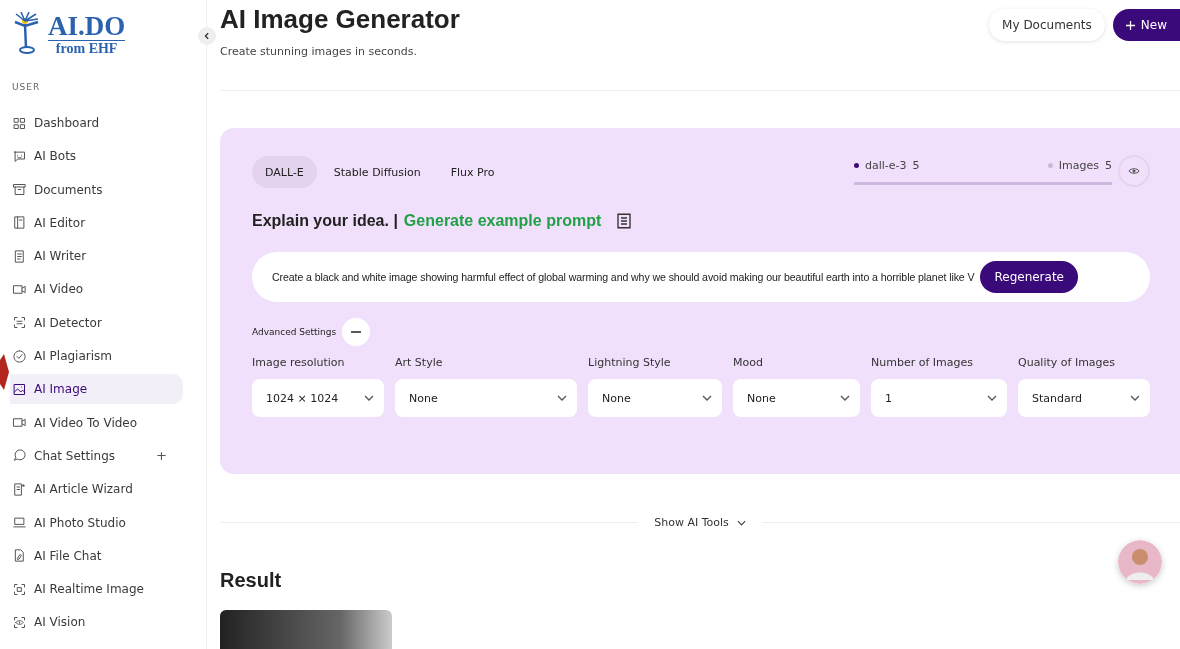 The height and width of the screenshot is (649, 1180). Describe the element at coordinates (1067, 362) in the screenshot. I see `setting-label: Quality of Images` at that location.